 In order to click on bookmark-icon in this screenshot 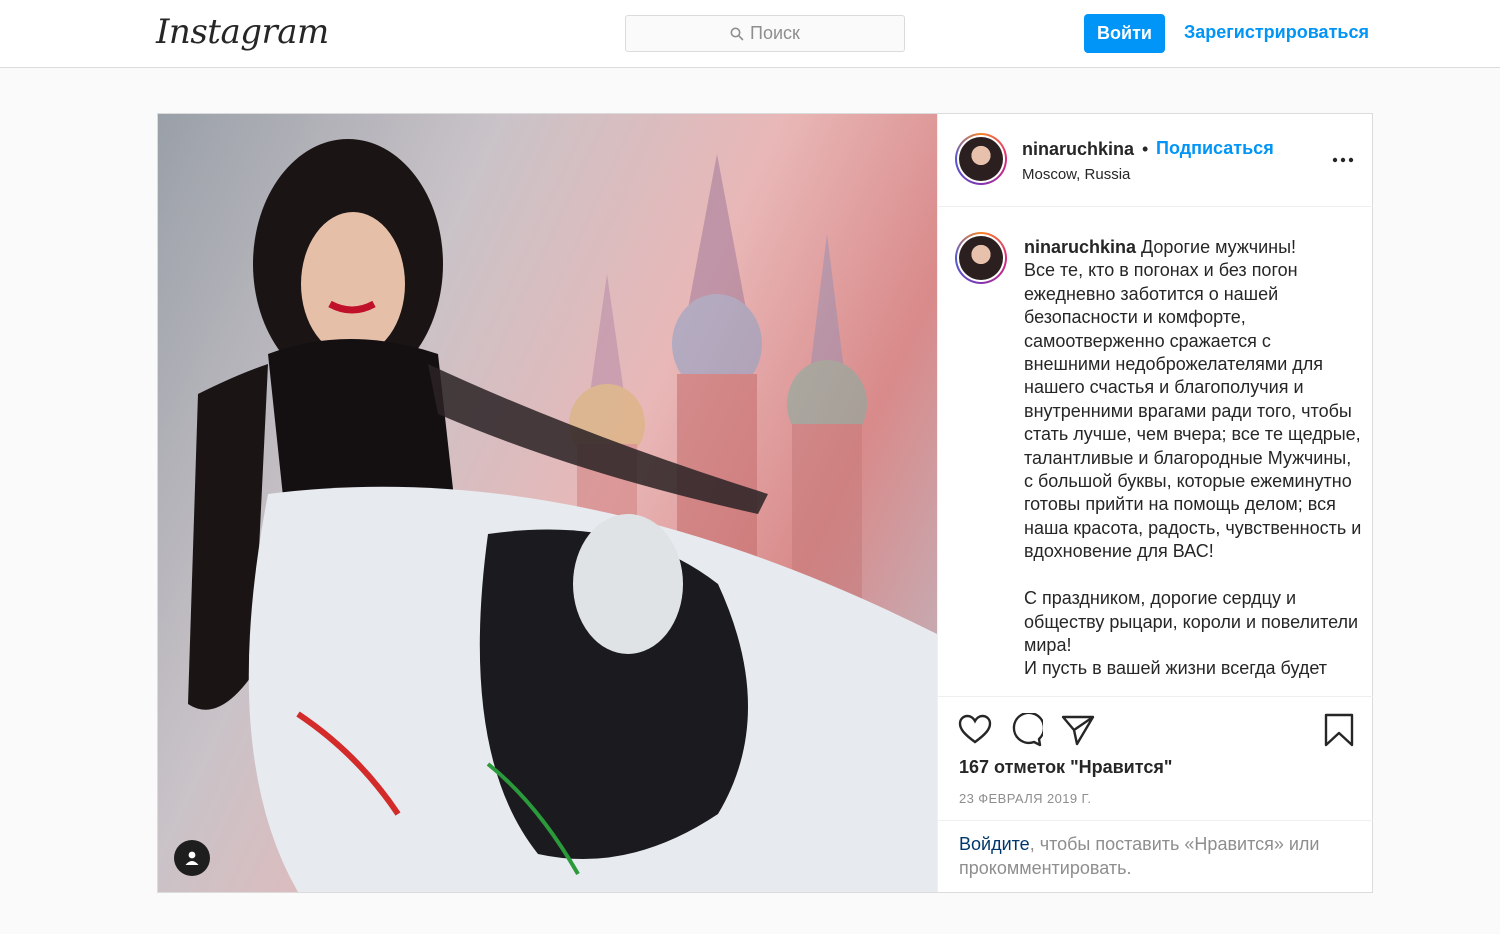, I will do `click(1339, 730)`.